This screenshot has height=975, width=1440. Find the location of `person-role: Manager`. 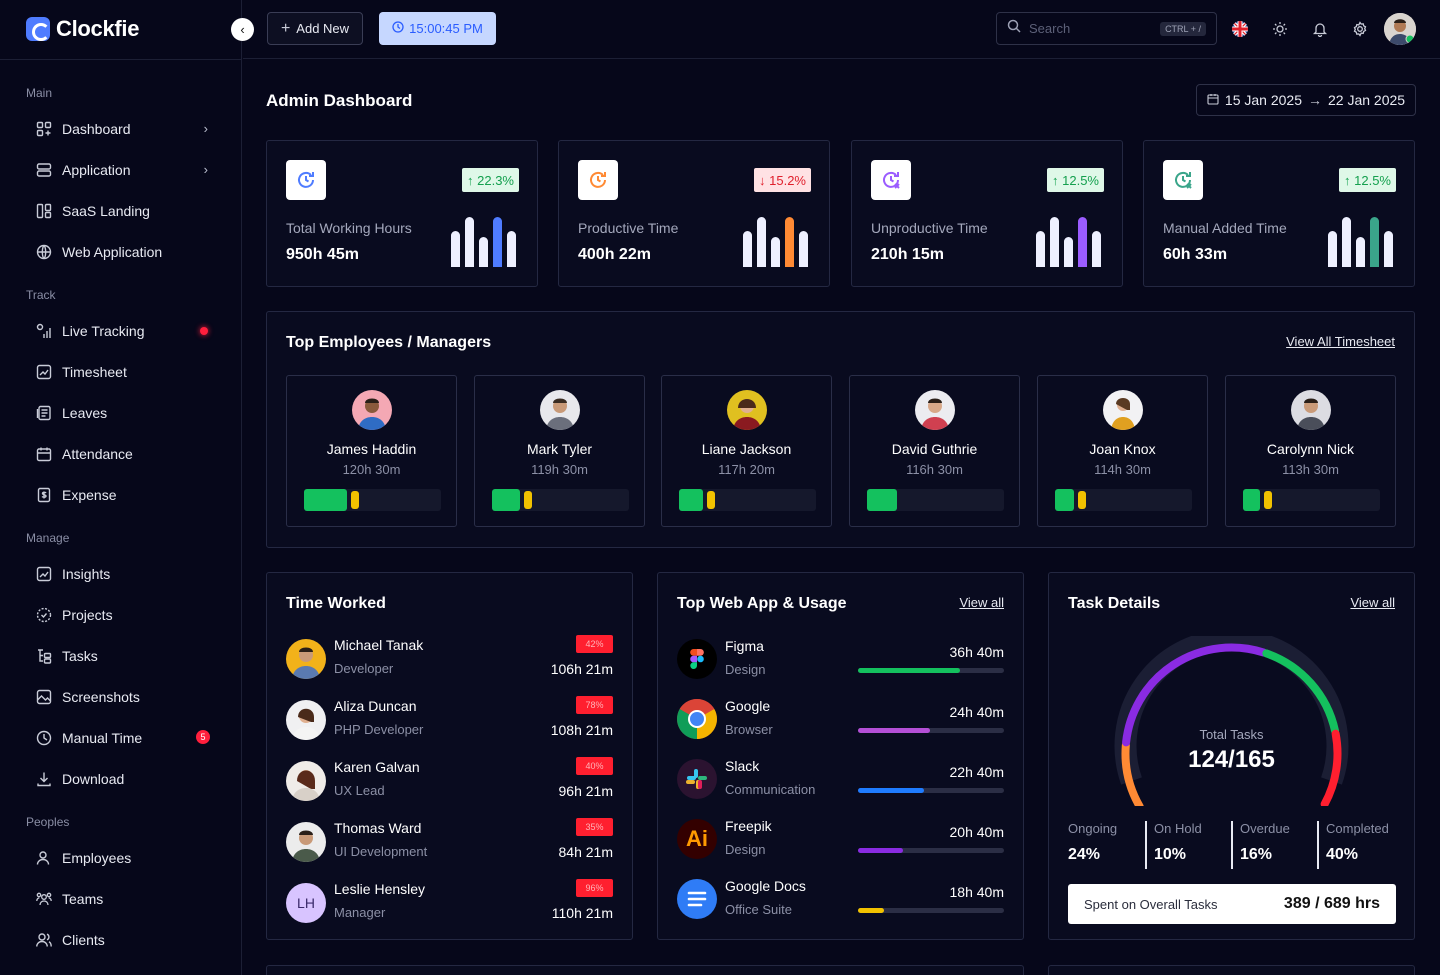

person-role: Manager is located at coordinates (360, 912).